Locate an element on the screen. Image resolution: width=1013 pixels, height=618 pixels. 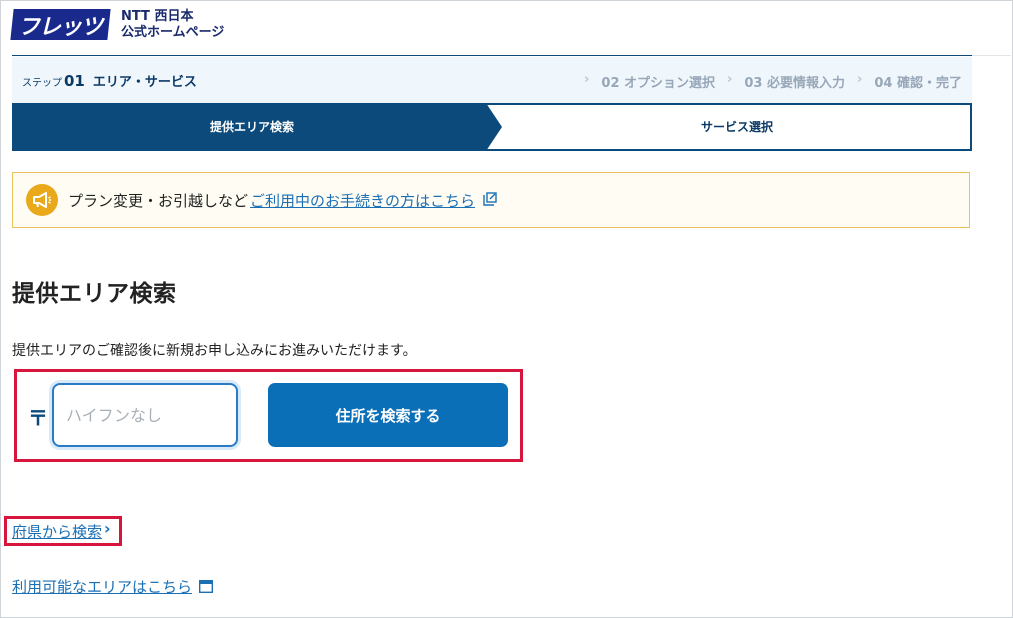
step-02: 02 オプション選択 is located at coordinates (658, 83).